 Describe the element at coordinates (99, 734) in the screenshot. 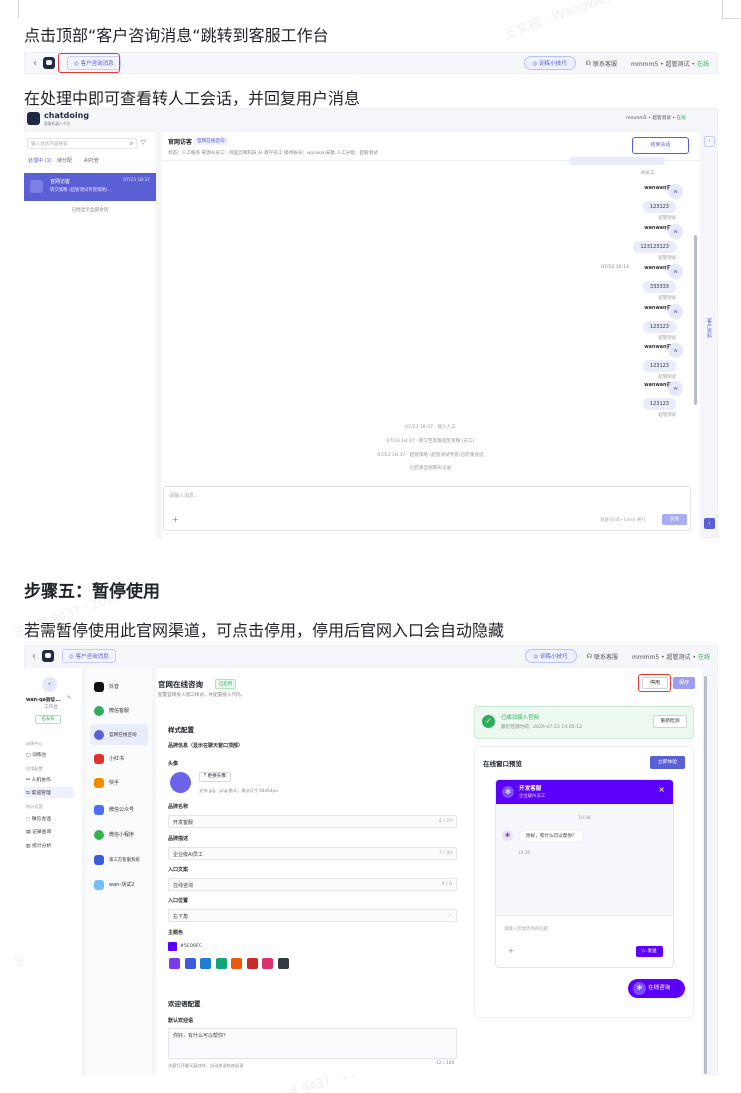

I see `website-icon` at that location.